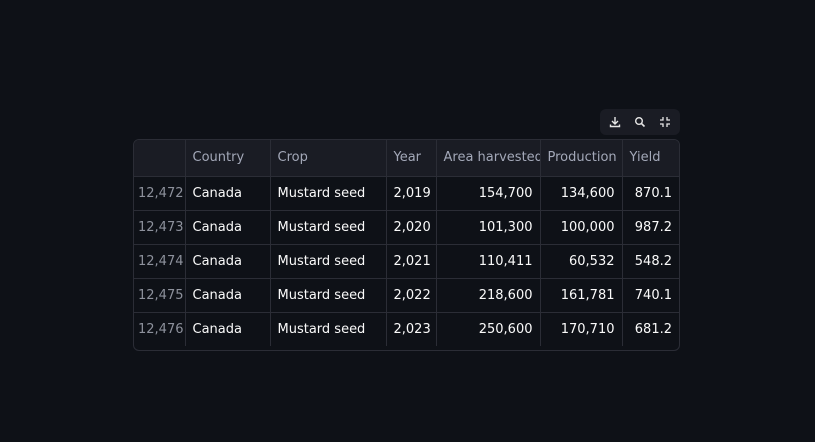 The image size is (815, 442). I want to click on column-header-production: Production, so click(581, 158).